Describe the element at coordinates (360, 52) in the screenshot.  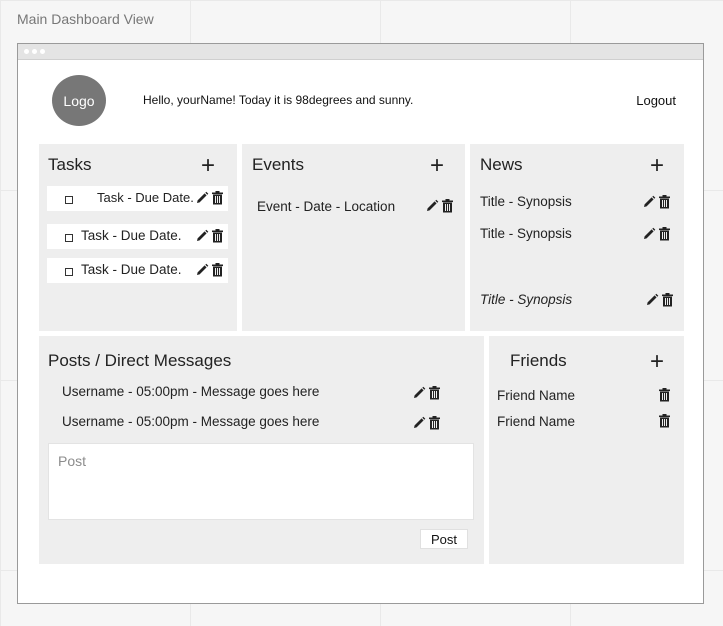
I see `window-titlebar` at that location.